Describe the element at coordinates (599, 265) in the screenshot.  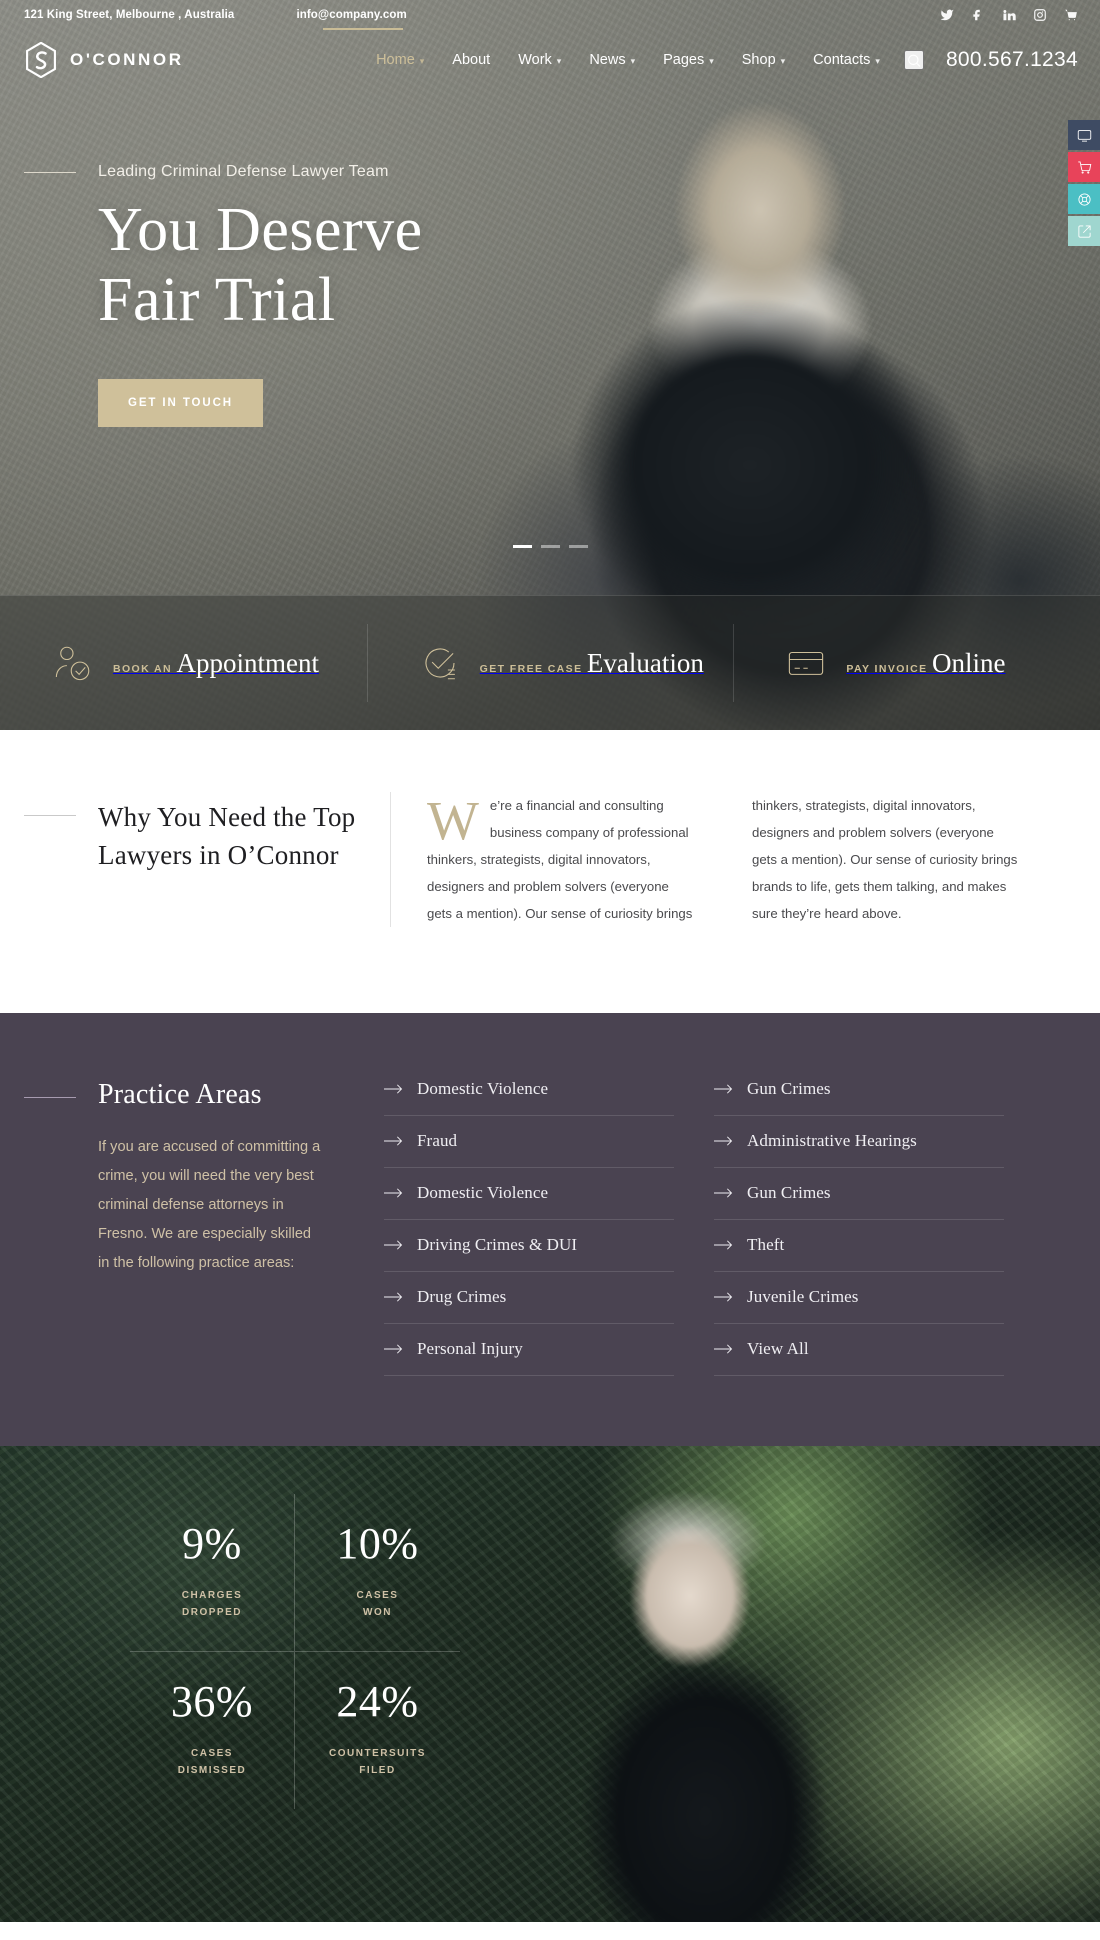
I see `hero-title: You Deserve Fair Trial` at that location.